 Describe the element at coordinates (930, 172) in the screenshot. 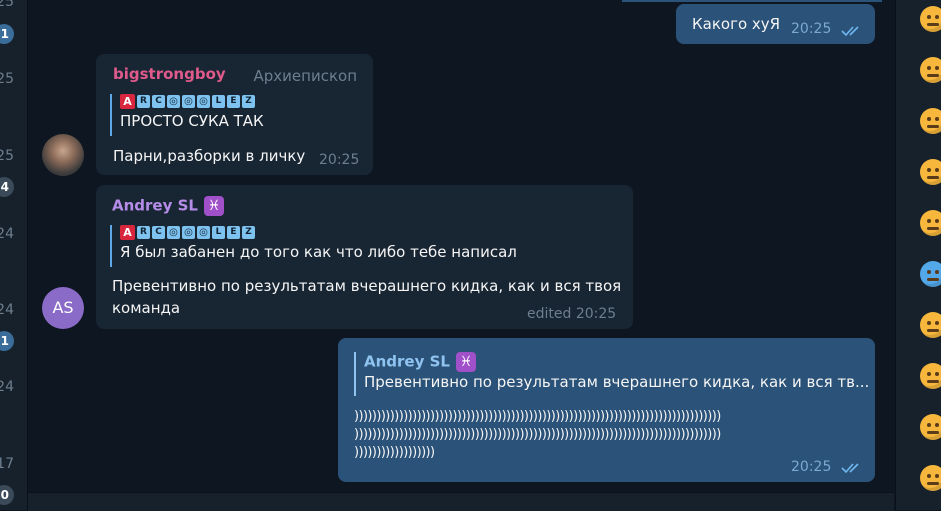

I see `tired-emoji-icon` at that location.